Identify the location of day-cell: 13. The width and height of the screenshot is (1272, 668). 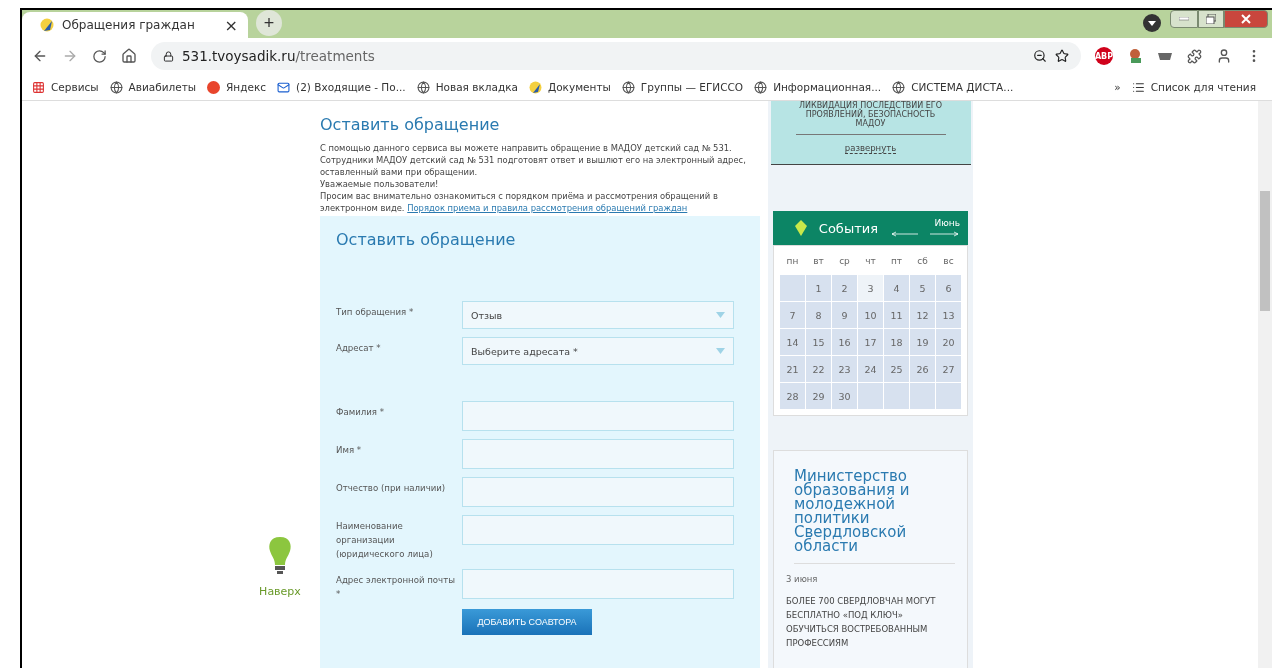
(948, 315).